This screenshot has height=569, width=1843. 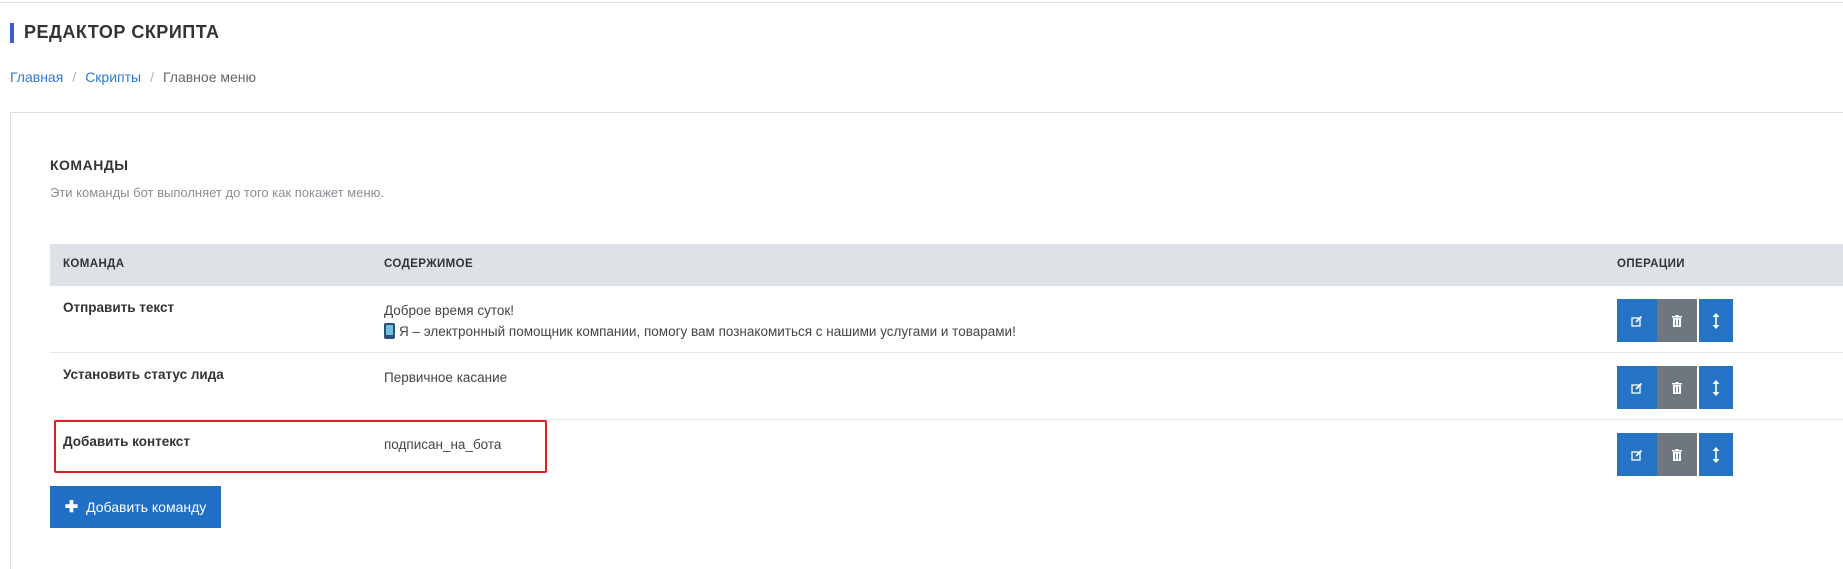 I want to click on breadcrumb-home-link: Главная, so click(x=36, y=77).